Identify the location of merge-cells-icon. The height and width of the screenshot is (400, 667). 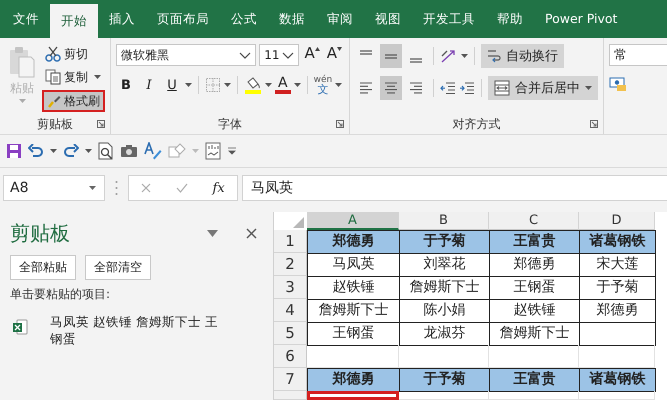
(502, 88).